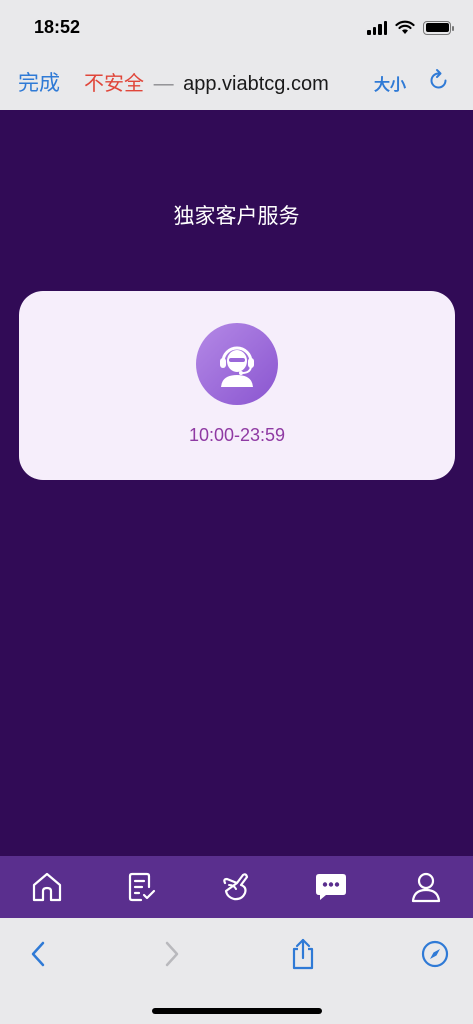 This screenshot has width=473, height=1024. Describe the element at coordinates (256, 84) in the screenshot. I see `url-domain: app.viabtcg.com` at that location.